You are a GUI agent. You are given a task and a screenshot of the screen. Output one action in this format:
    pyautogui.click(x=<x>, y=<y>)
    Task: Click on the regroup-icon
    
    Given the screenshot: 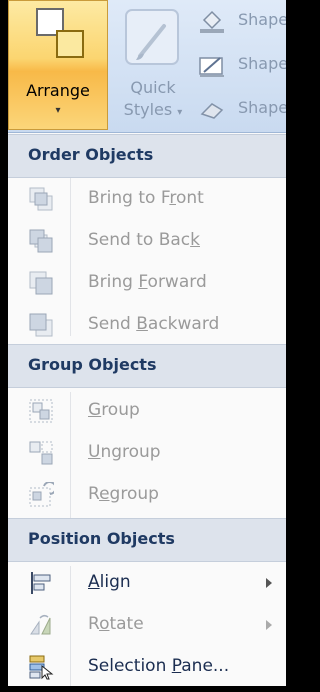 What is the action you would take?
    pyautogui.click(x=41, y=494)
    